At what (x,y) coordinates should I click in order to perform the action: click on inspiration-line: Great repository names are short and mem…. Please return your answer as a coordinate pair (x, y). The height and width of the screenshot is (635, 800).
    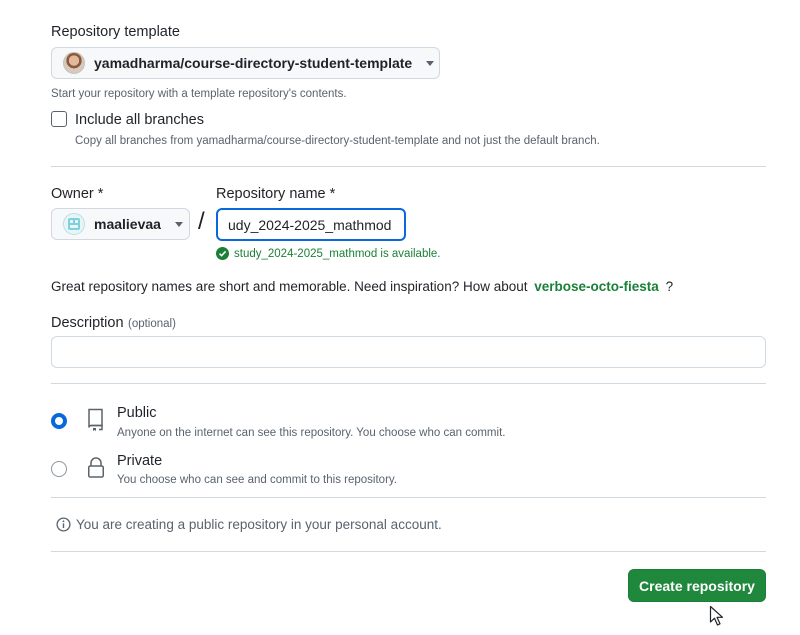
    Looking at the image, I should click on (362, 286).